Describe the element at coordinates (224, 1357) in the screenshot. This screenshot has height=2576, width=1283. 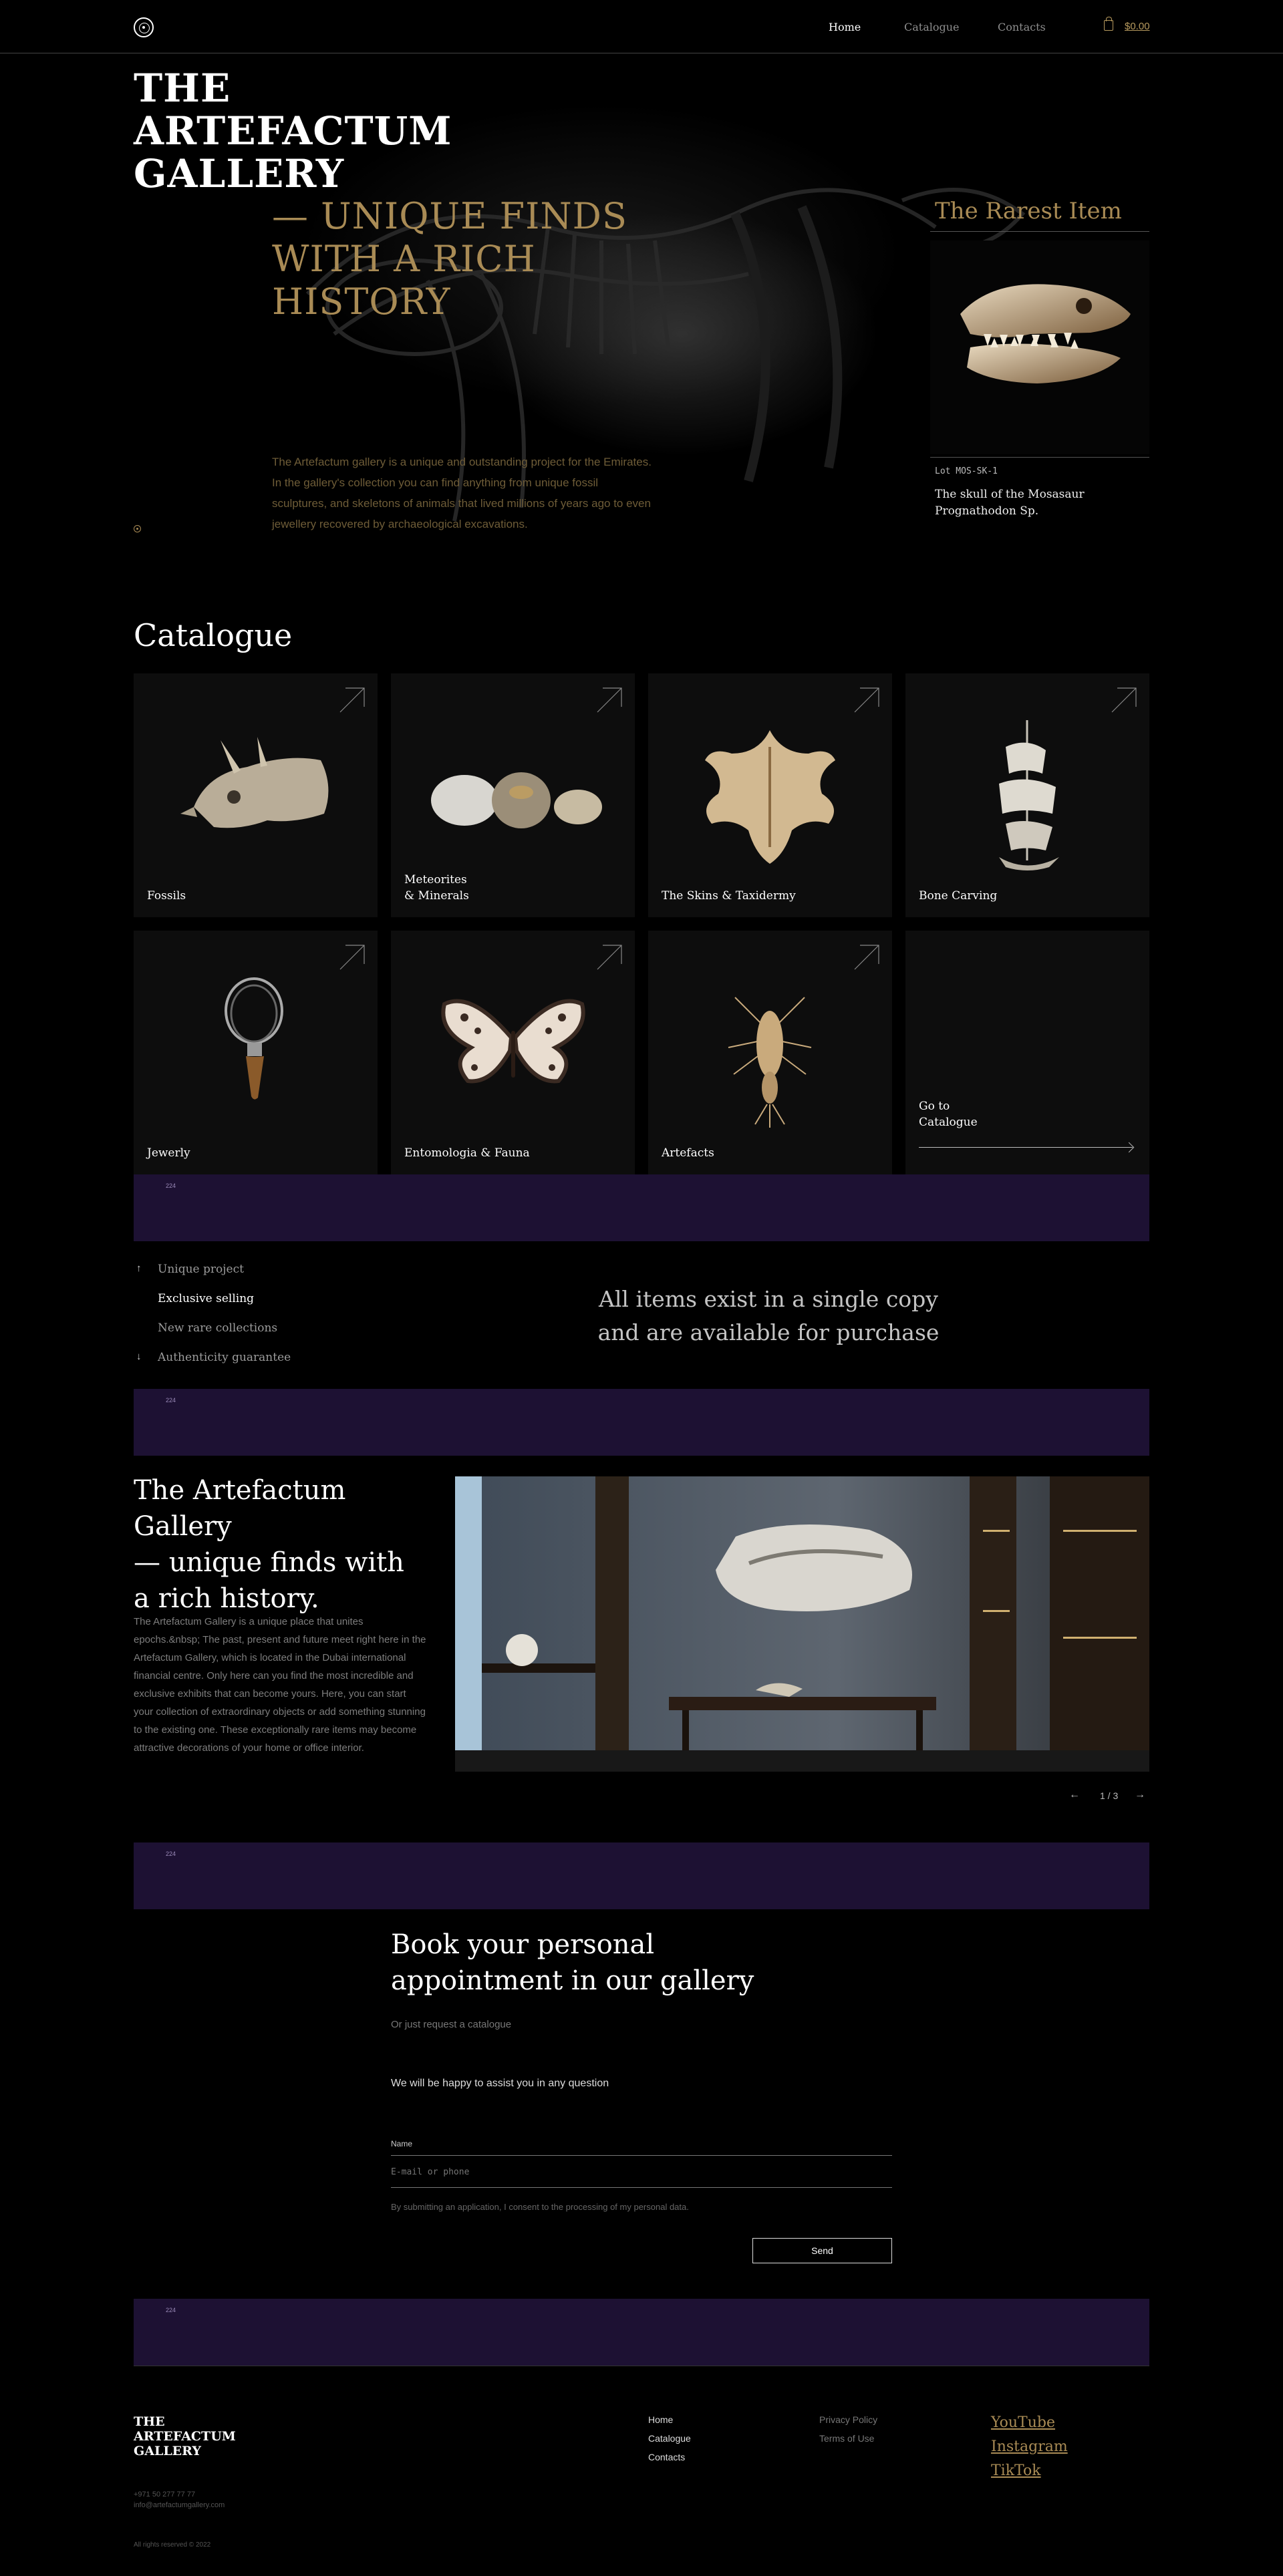
I see `feature-item: Authenticity guarantee` at that location.